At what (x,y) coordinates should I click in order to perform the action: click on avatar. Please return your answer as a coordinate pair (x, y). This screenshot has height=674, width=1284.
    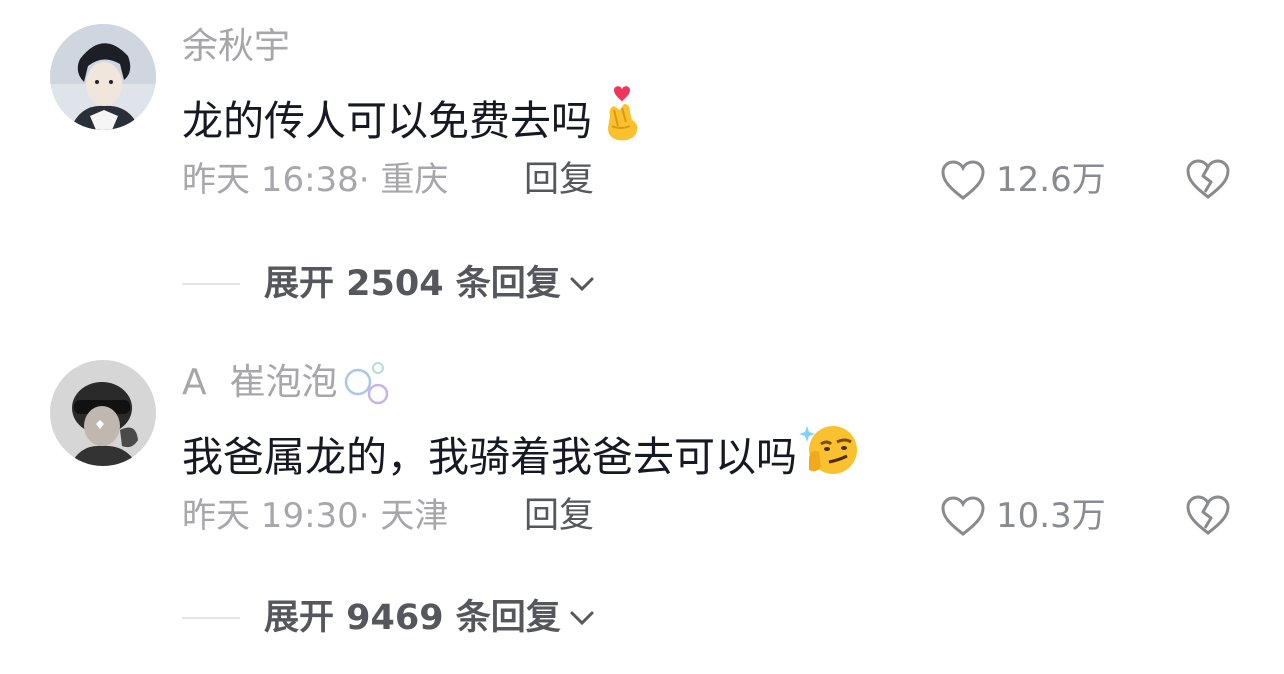
    Looking at the image, I should click on (103, 413).